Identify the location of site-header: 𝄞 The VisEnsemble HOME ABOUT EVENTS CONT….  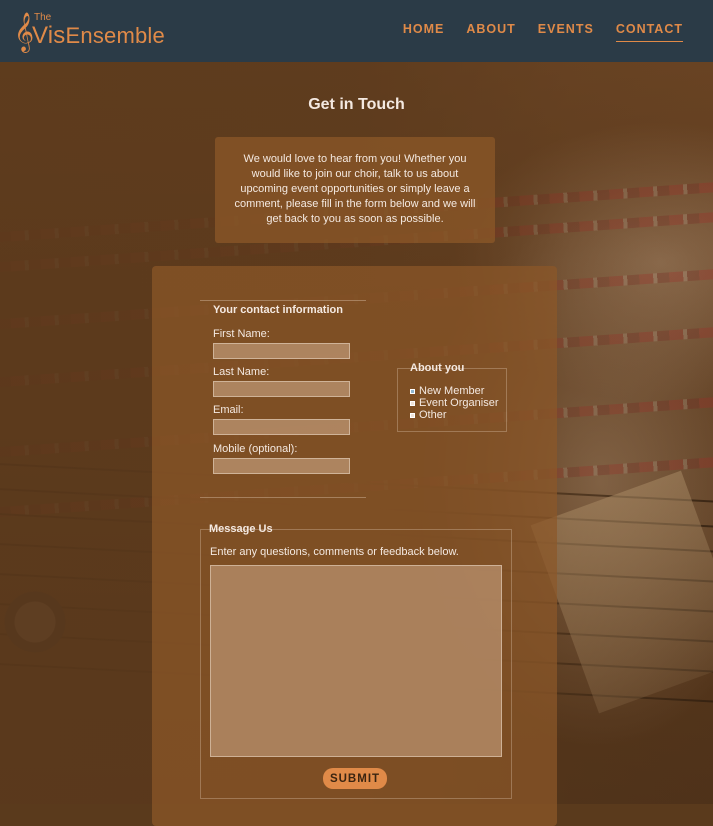
(356, 31).